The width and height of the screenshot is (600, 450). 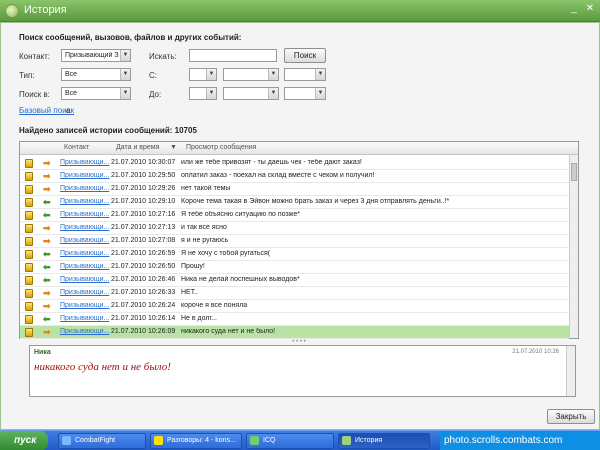 What do you see at coordinates (305, 74) in the screenshot?
I see `from-year-select: ▼` at bounding box center [305, 74].